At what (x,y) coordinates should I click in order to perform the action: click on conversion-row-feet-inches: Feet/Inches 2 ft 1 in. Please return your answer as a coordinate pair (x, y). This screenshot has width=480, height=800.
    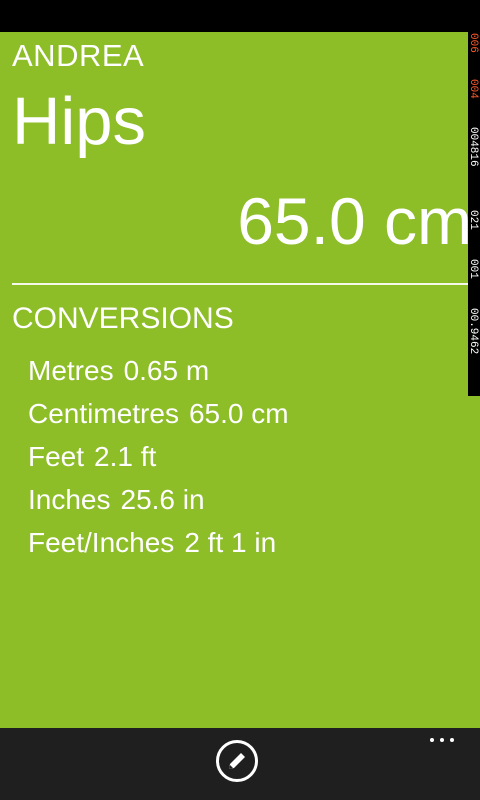
    Looking at the image, I should click on (158, 547).